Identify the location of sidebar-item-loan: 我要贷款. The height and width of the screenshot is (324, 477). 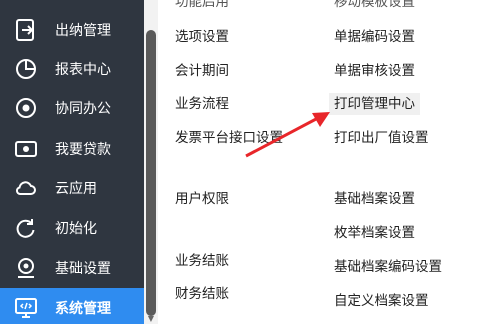
(72, 149).